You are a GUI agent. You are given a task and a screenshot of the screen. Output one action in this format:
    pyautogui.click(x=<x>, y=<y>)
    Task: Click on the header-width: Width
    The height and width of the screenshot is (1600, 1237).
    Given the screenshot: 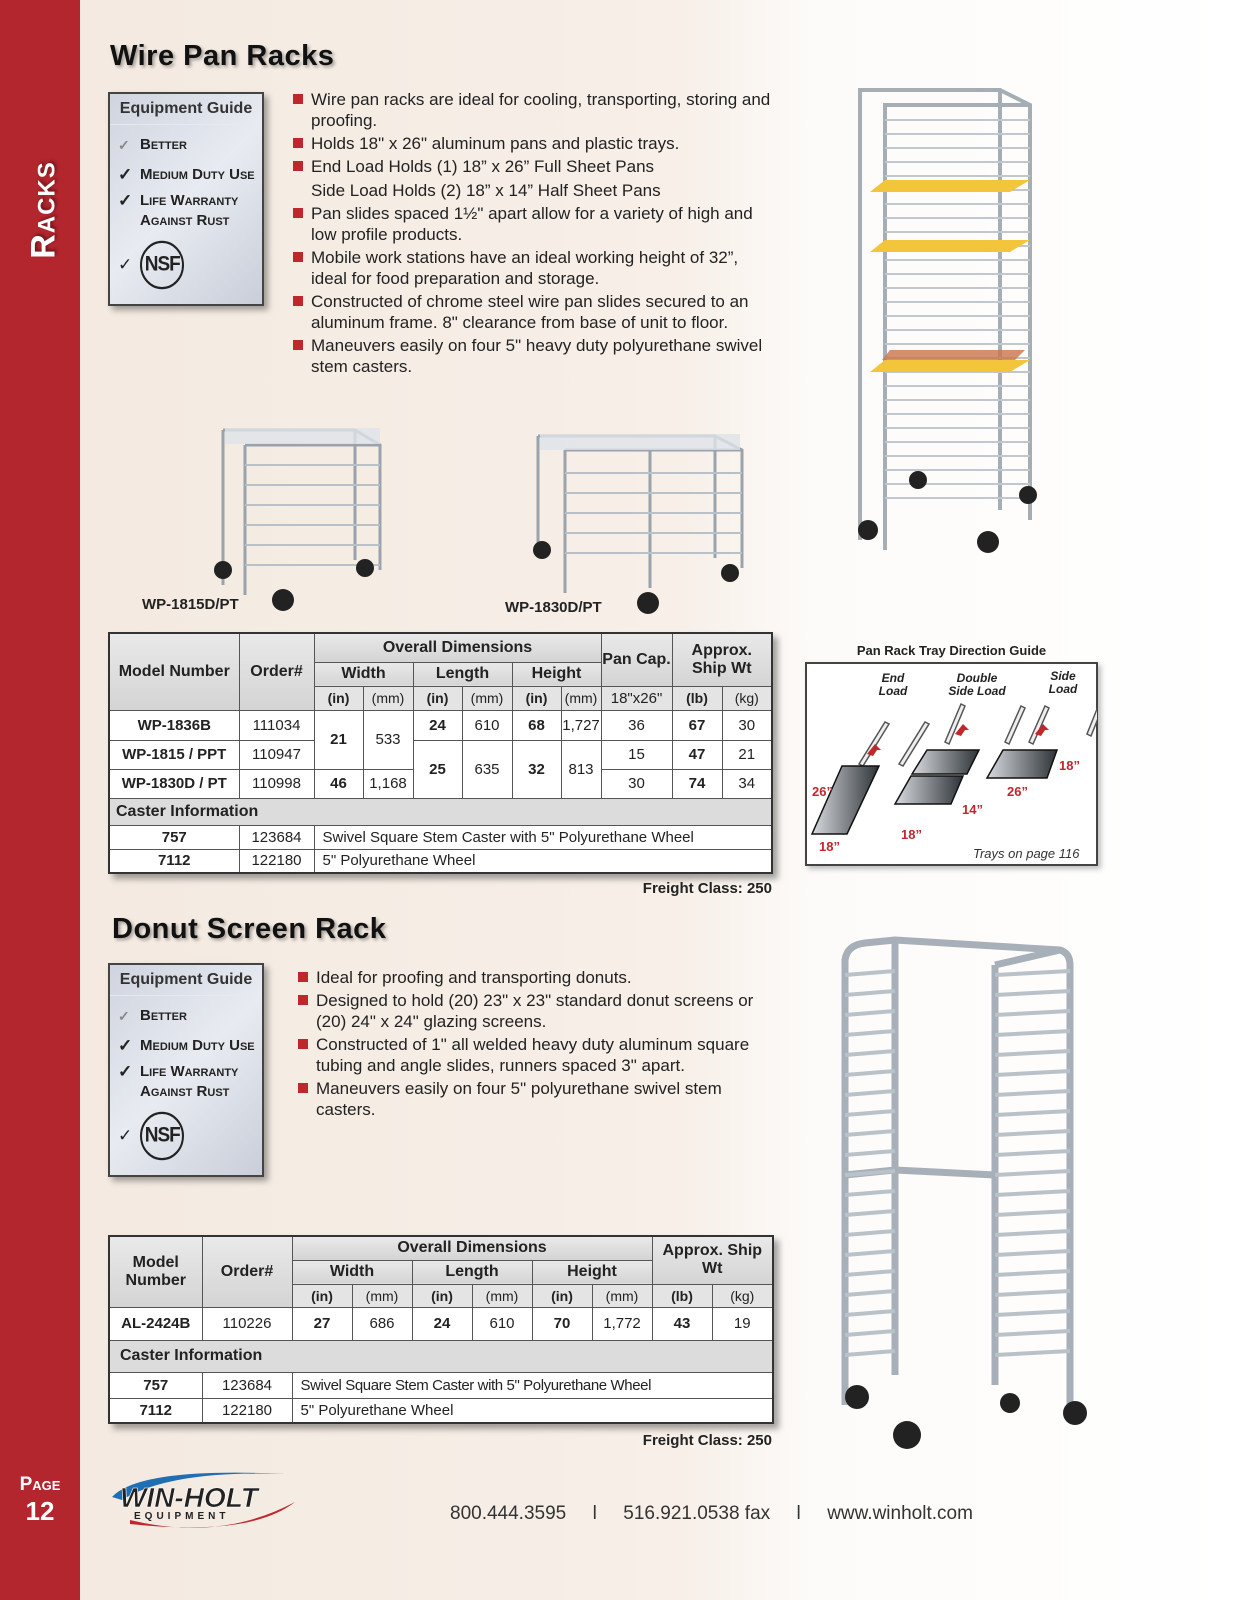 What is the action you would take?
    pyautogui.click(x=363, y=674)
    